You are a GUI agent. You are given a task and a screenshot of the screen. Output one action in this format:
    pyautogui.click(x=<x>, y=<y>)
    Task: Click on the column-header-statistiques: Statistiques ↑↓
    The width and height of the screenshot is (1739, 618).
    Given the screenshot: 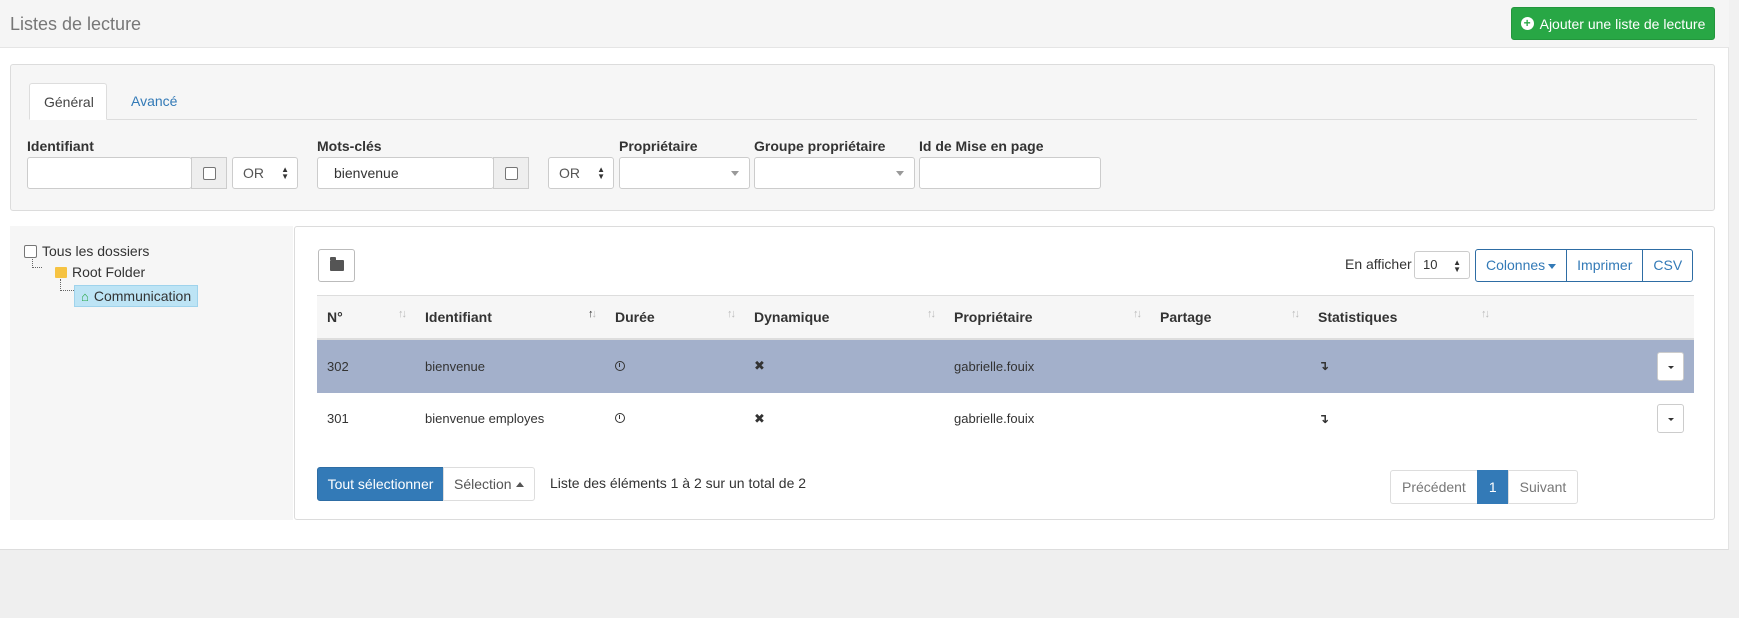 What is the action you would take?
    pyautogui.click(x=1403, y=317)
    